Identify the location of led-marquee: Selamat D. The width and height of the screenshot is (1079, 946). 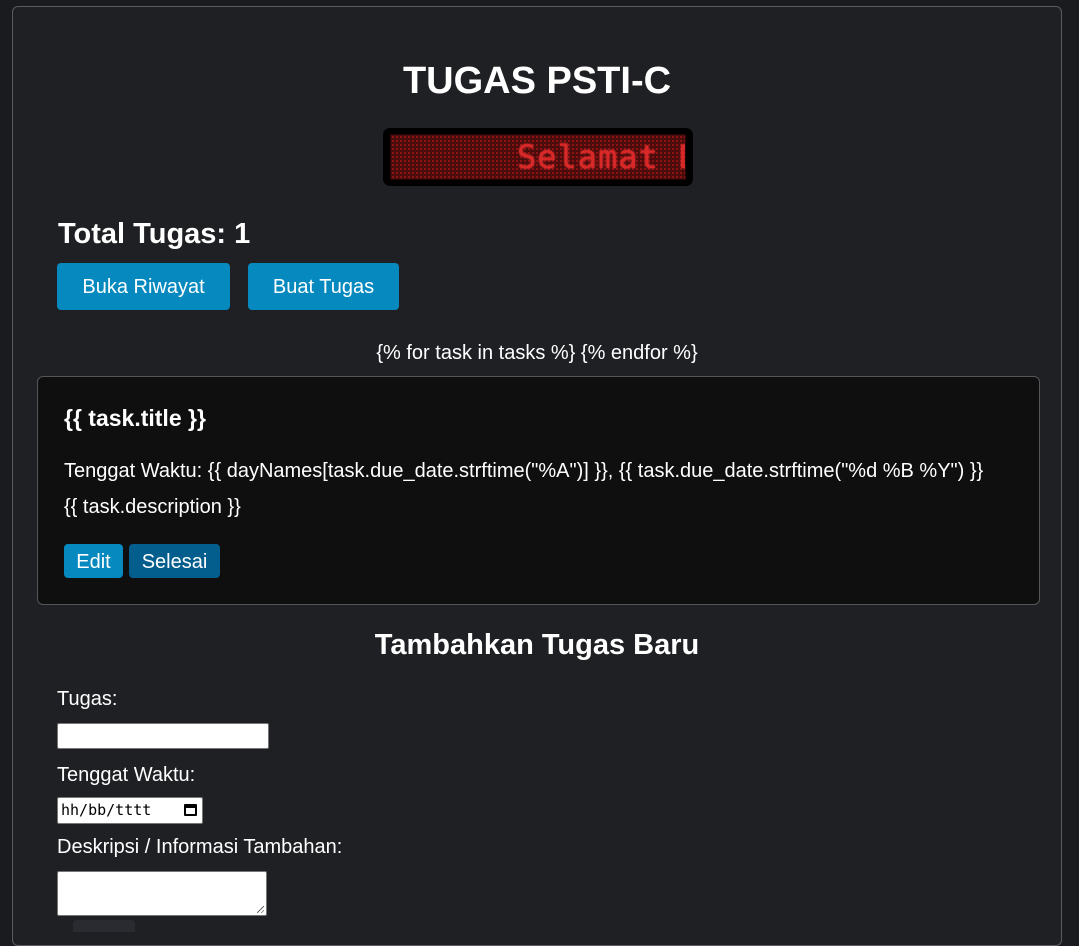
(538, 157).